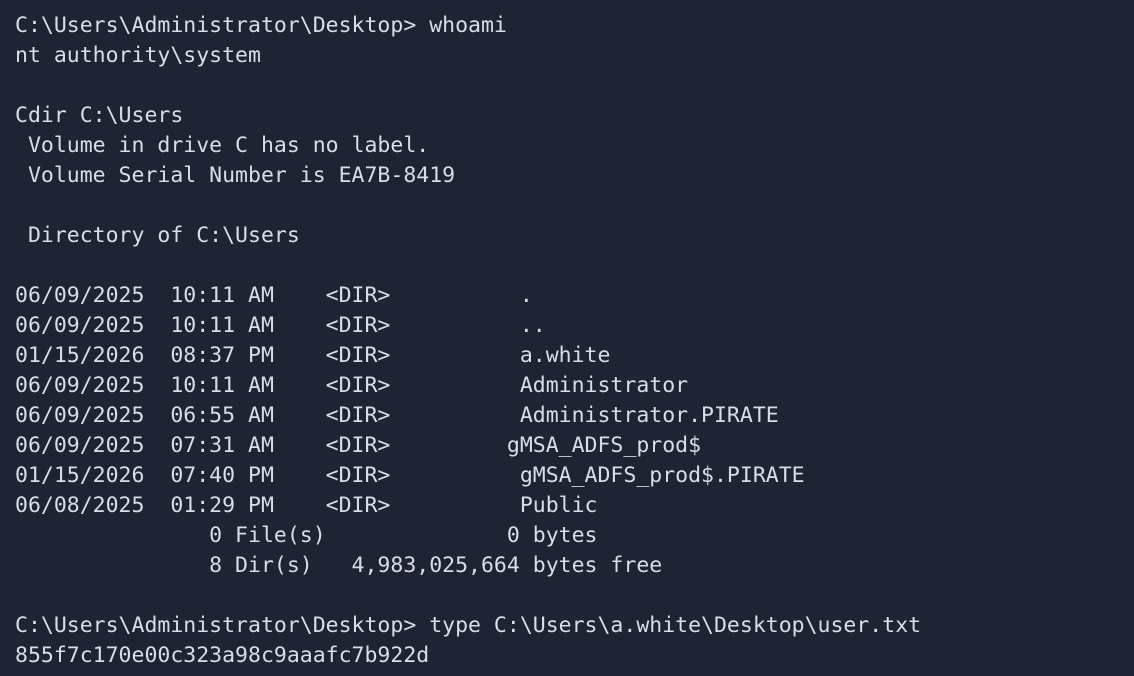 This screenshot has width=1134, height=676. I want to click on dir-entry-row: 06/09/2025 10:11 AM <DIR> Administrator, so click(352, 385).